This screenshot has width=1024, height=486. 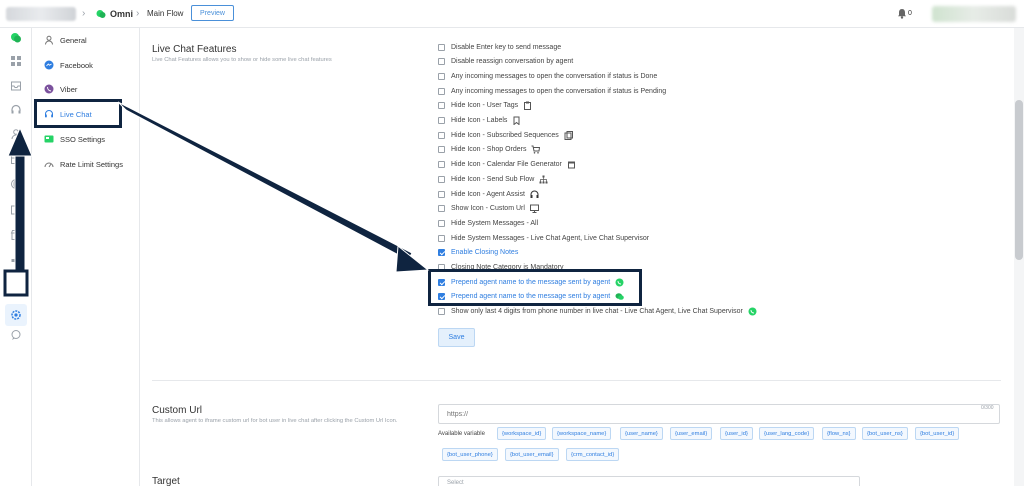 What do you see at coordinates (121, 14) in the screenshot?
I see `project-name: Omni` at bounding box center [121, 14].